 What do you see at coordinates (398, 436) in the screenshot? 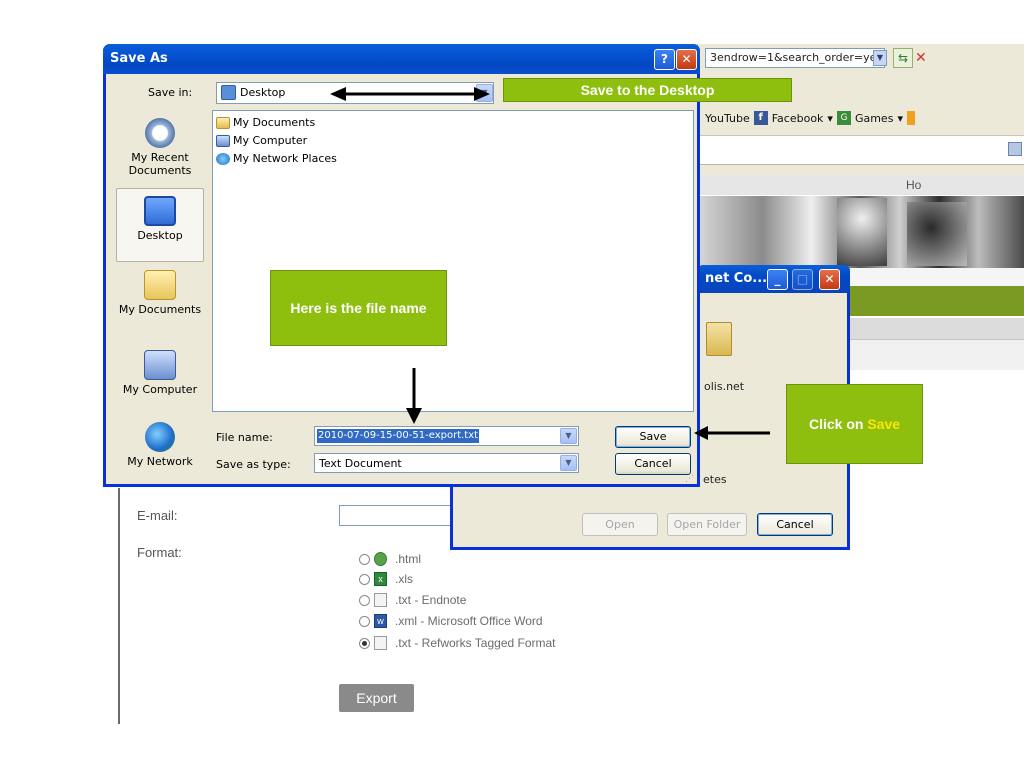
I see `file-name-value: 2010-07-09-15-00-51-export.txt` at bounding box center [398, 436].